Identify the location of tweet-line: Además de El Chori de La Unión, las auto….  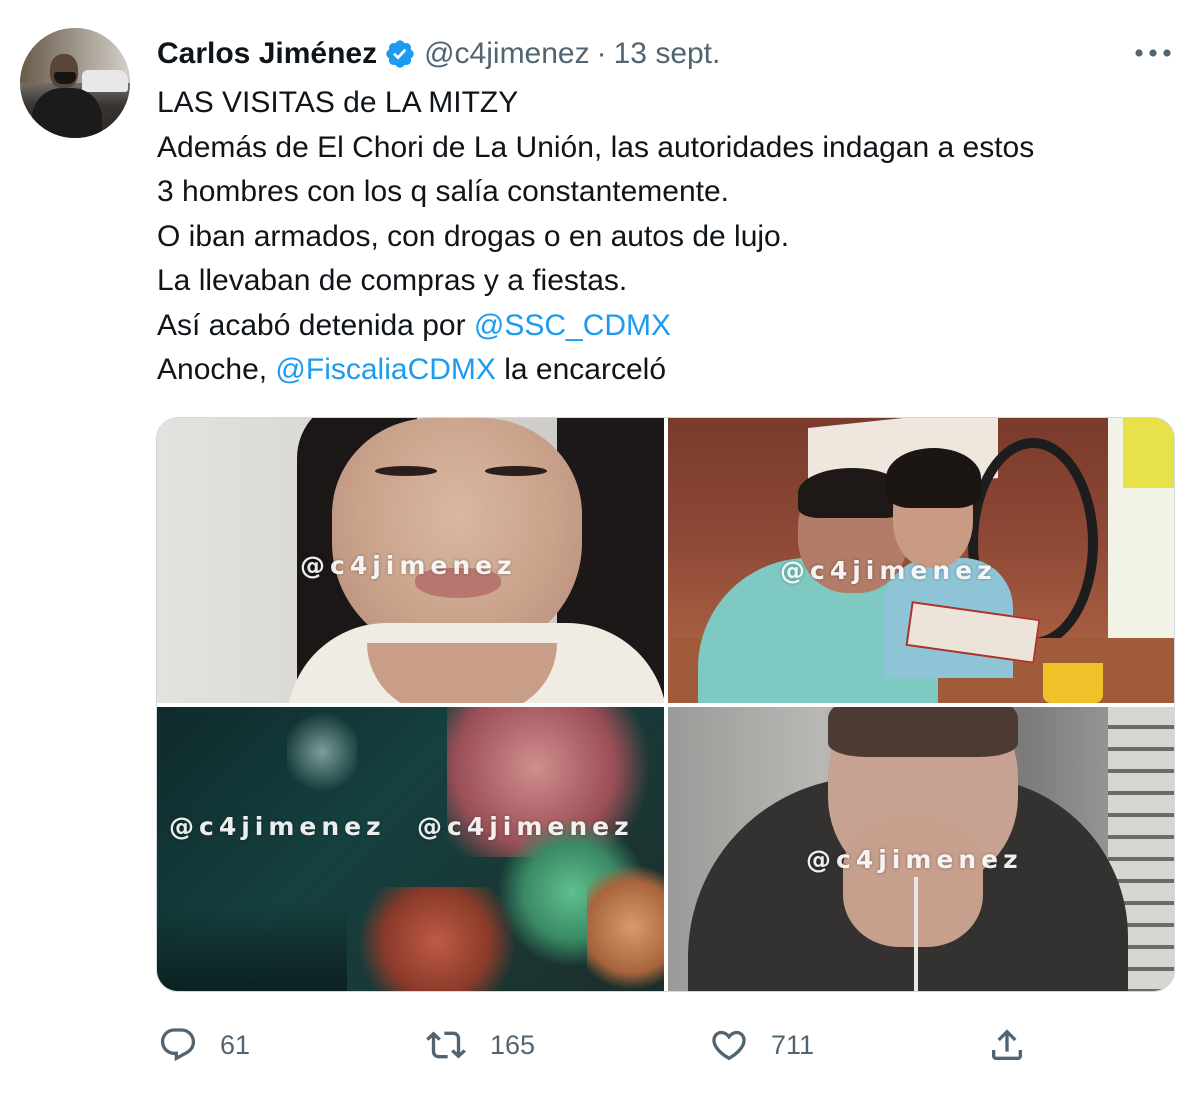
(596, 147).